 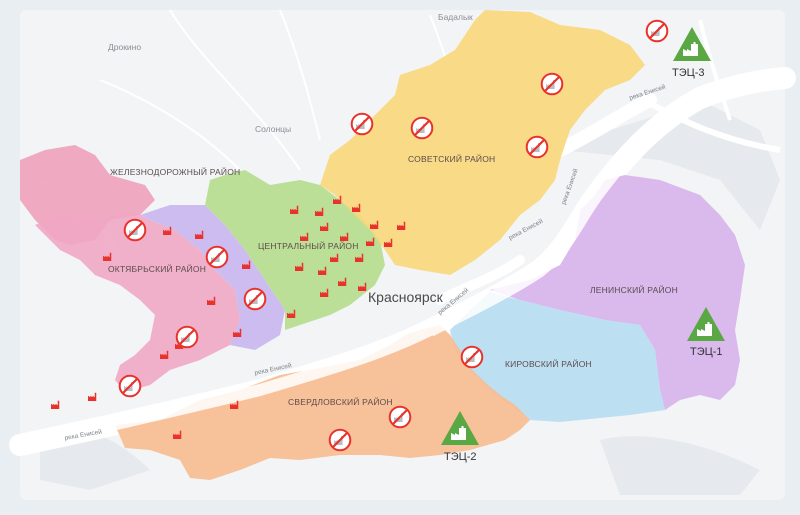 What do you see at coordinates (634, 289) in the screenshot?
I see `label-leninsky: ЛЕНИНСКИЙ РАЙОН` at bounding box center [634, 289].